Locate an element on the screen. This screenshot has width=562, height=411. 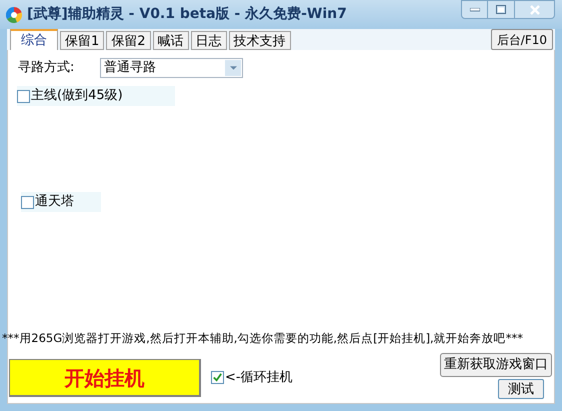
tab: 技术支持 is located at coordinates (259, 40).